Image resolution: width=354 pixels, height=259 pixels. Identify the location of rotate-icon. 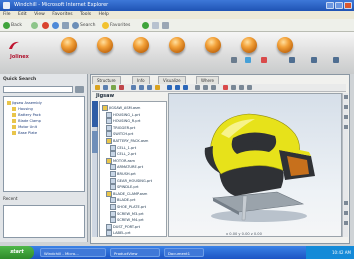
(133, 87).